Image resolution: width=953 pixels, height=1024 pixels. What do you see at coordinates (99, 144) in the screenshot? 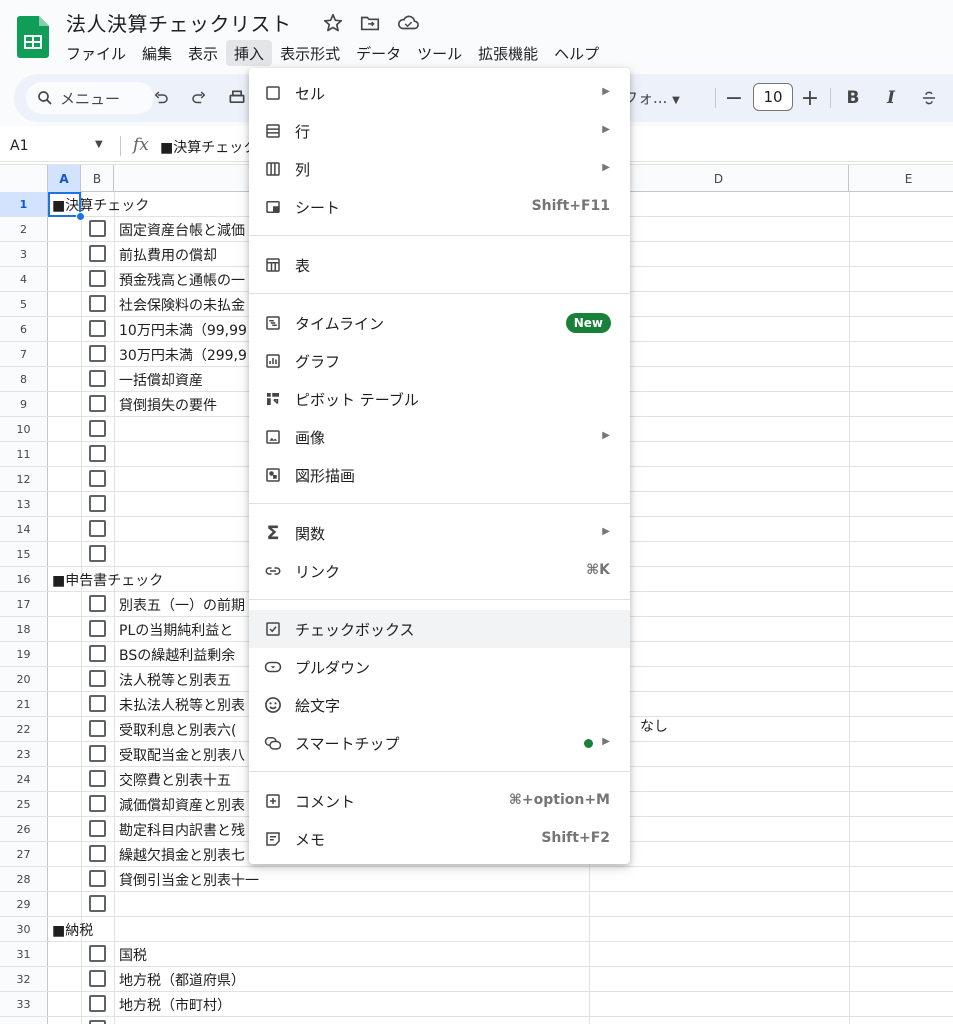
I see `chevron-down-icon: ▼` at bounding box center [99, 144].